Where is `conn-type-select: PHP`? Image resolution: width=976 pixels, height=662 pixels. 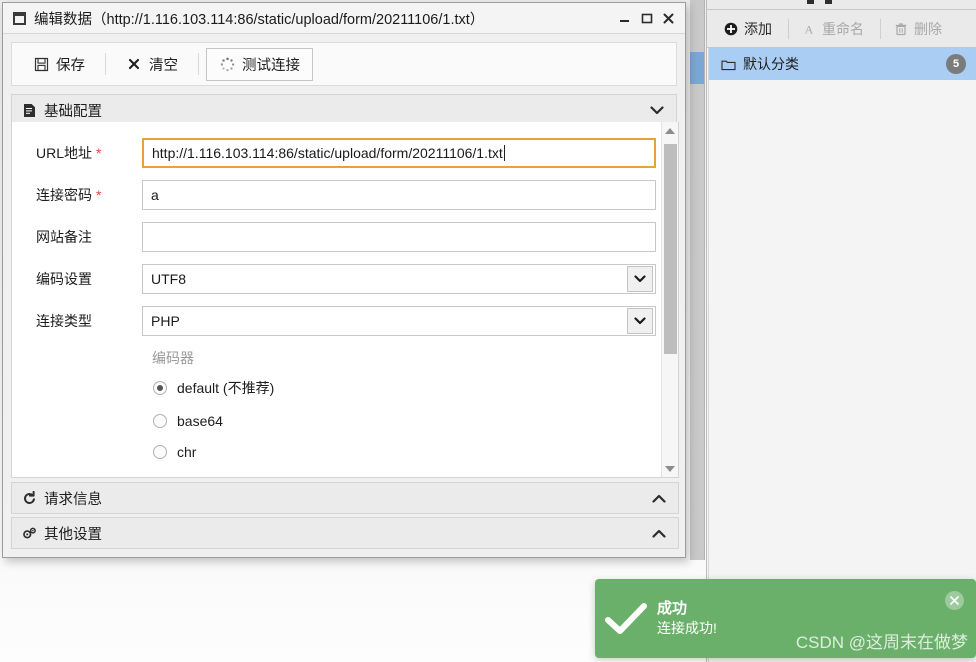 conn-type-select: PHP is located at coordinates (399, 321).